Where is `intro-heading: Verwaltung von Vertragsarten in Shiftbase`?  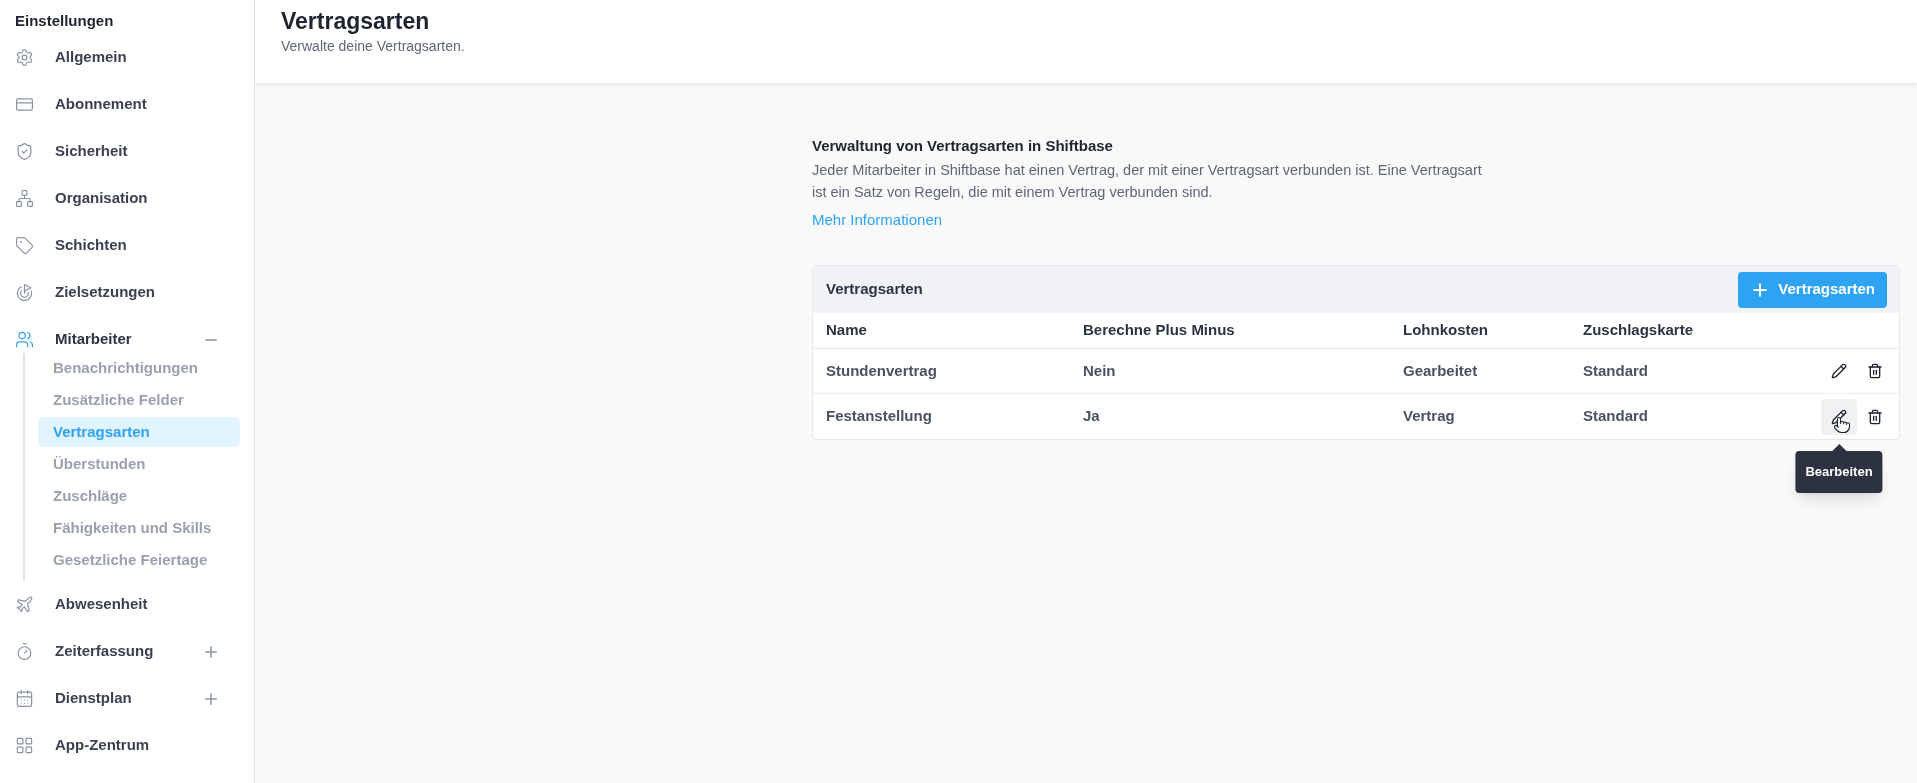 intro-heading: Verwaltung von Vertragsarten in Shiftbase is located at coordinates (963, 146).